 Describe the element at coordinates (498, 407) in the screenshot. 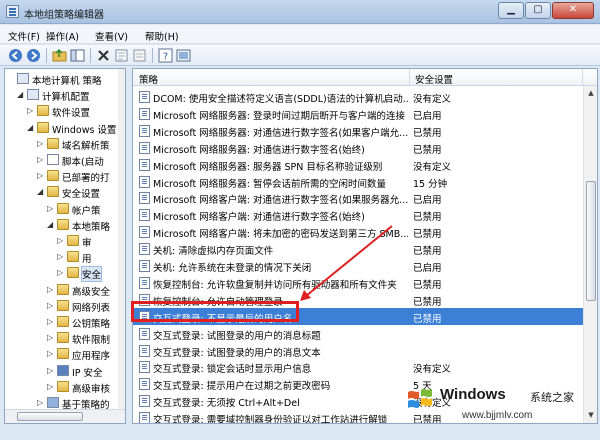

I see `watermark: Windows 系统之家 www.bjjmlv.com` at that location.